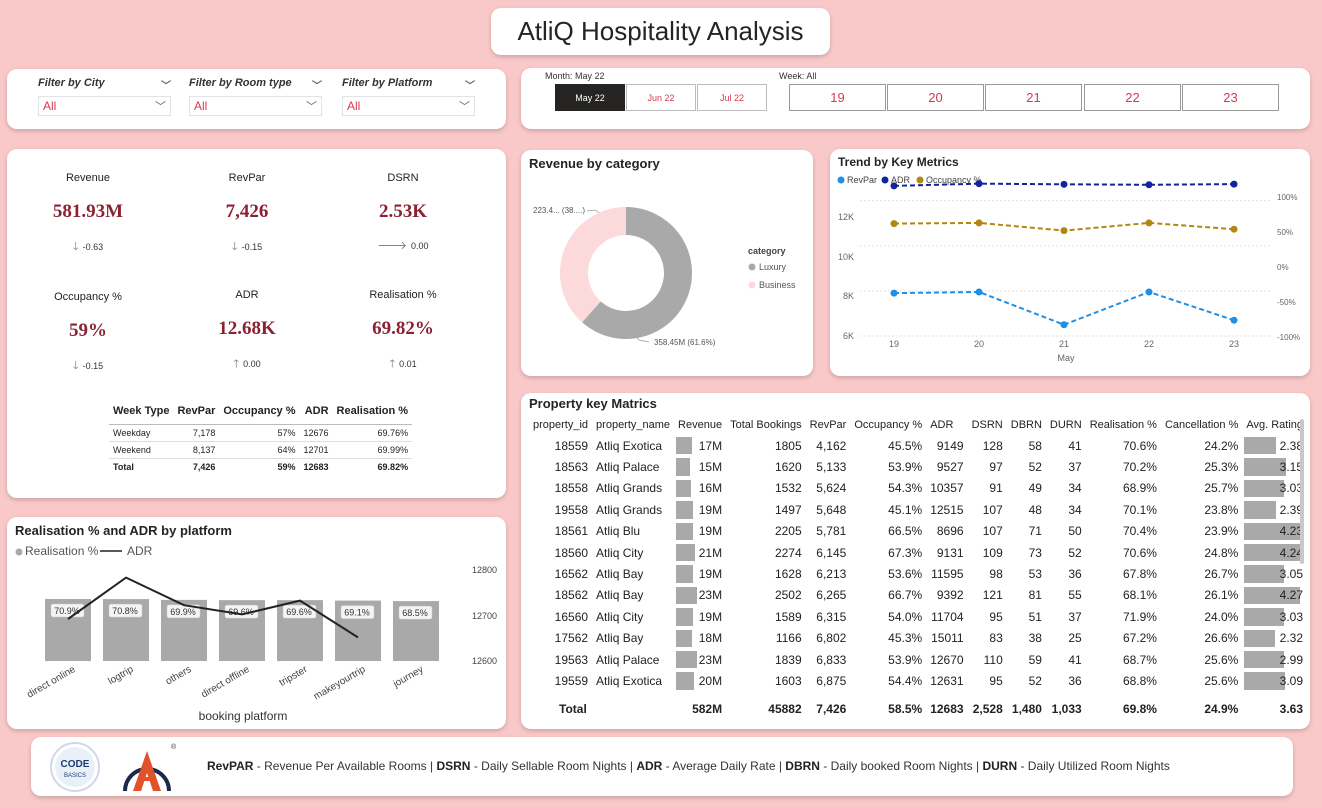  I want to click on column-header: Total Bookings, so click(766, 425).